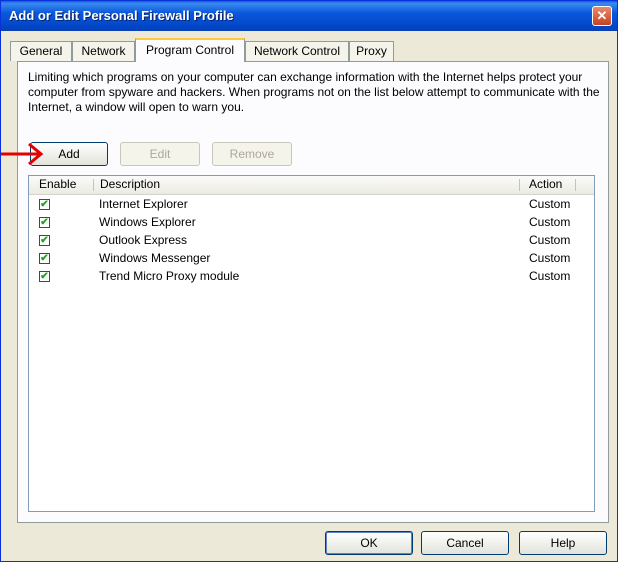 This screenshot has width=618, height=562. I want to click on help-button: Help, so click(563, 543).